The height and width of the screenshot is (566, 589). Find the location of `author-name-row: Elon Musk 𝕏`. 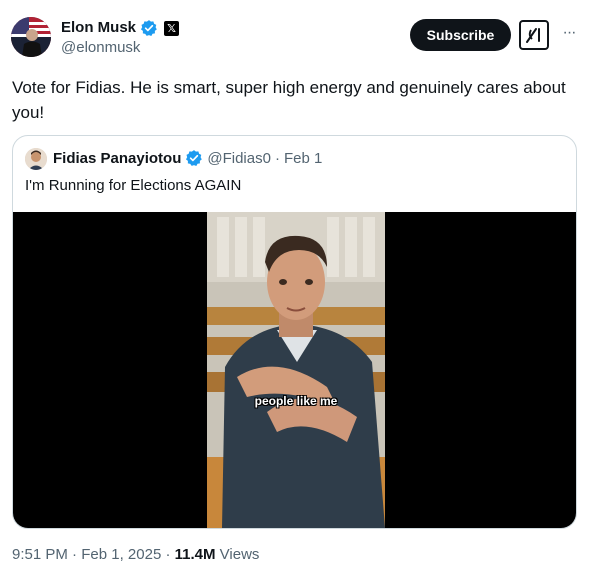

author-name-row: Elon Musk 𝕏 is located at coordinates (120, 28).